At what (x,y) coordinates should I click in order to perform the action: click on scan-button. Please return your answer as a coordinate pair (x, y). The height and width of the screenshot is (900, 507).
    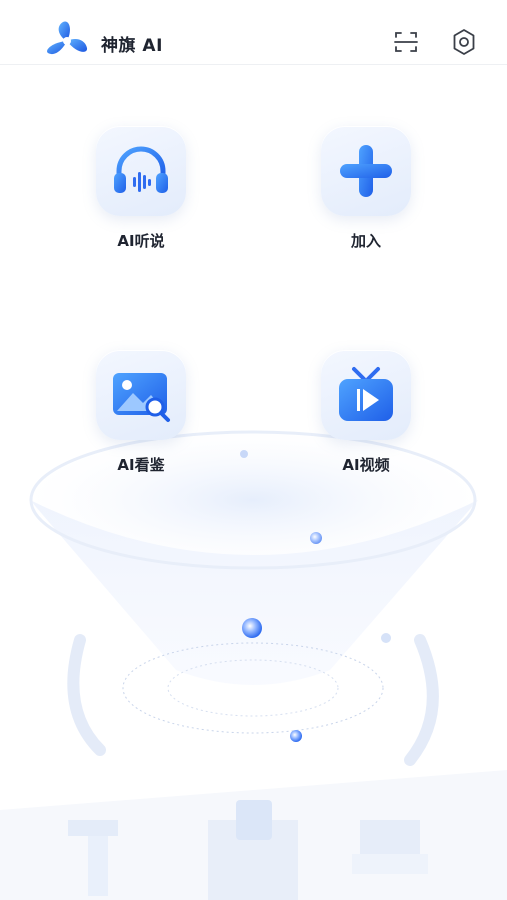
    Looking at the image, I should click on (406, 42).